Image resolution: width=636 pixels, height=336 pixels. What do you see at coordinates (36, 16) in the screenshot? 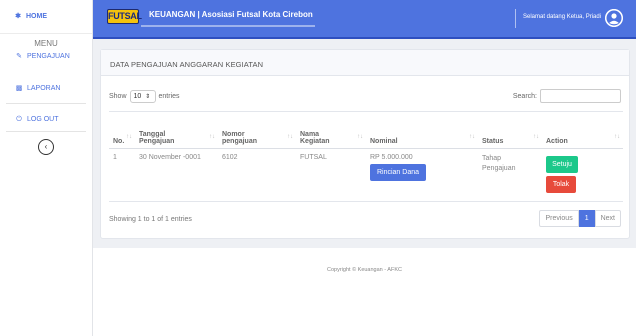
I see `sidebar-home-label: HOME` at bounding box center [36, 16].